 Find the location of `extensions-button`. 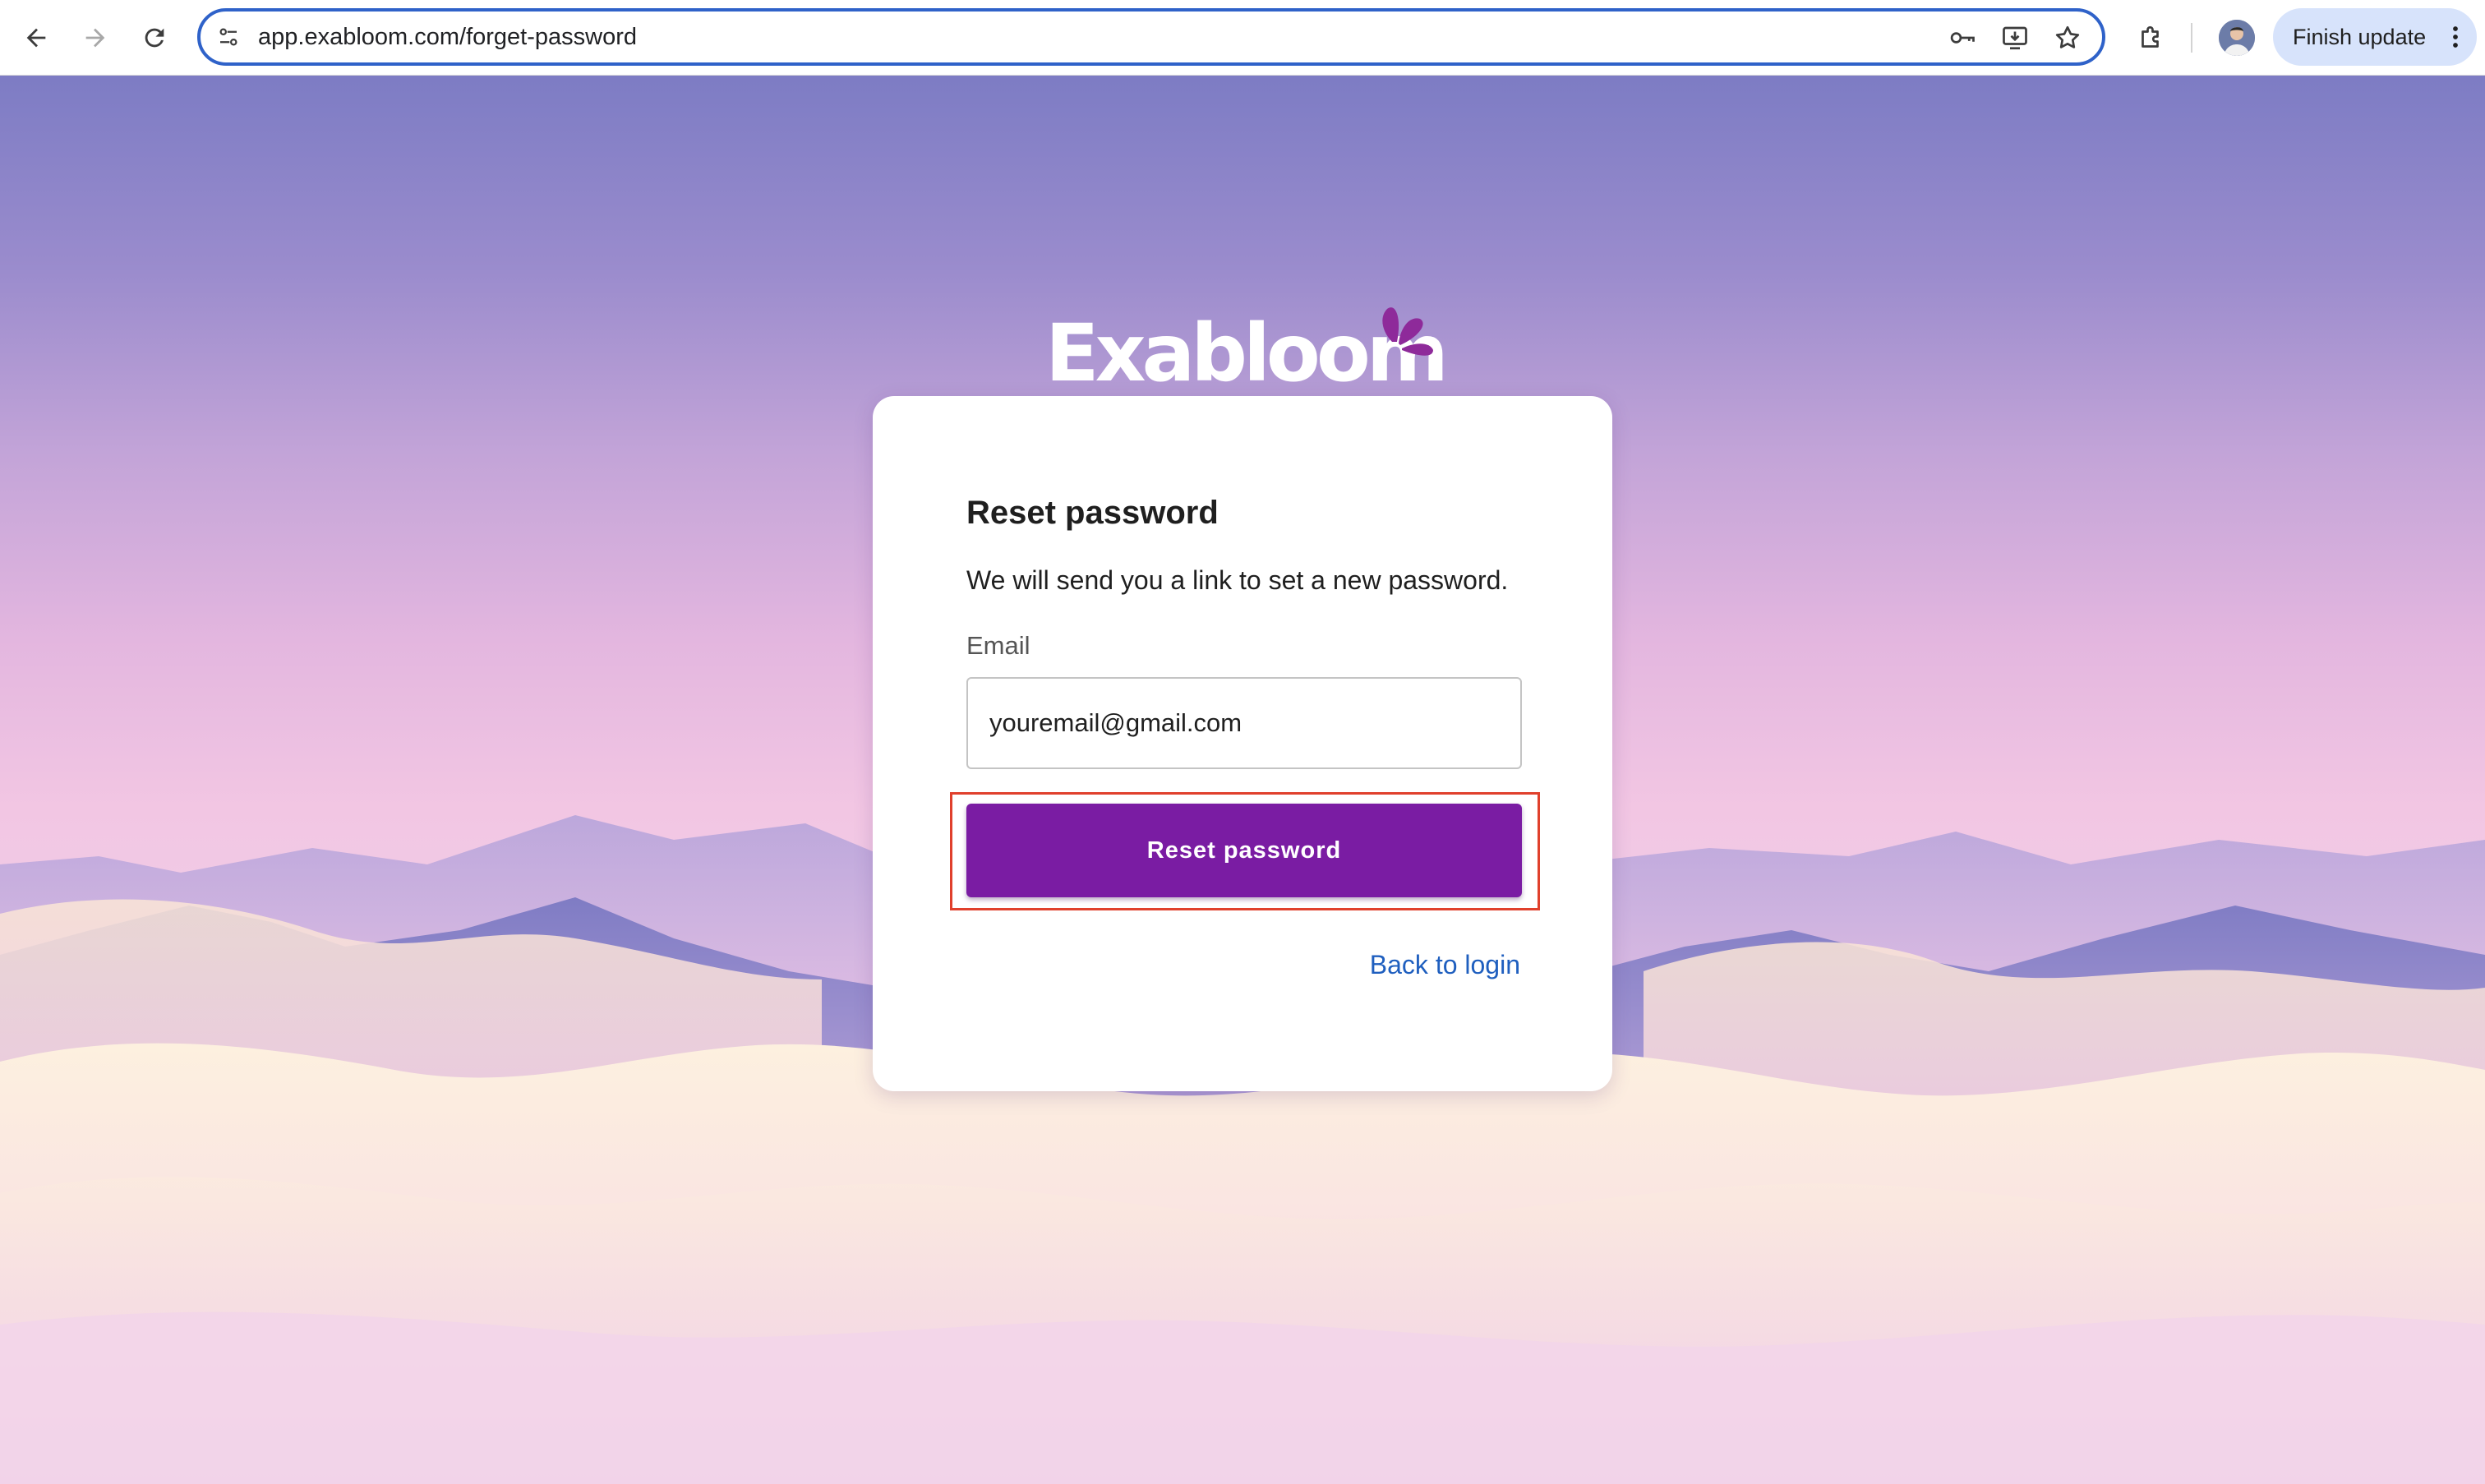

extensions-button is located at coordinates (2151, 38).